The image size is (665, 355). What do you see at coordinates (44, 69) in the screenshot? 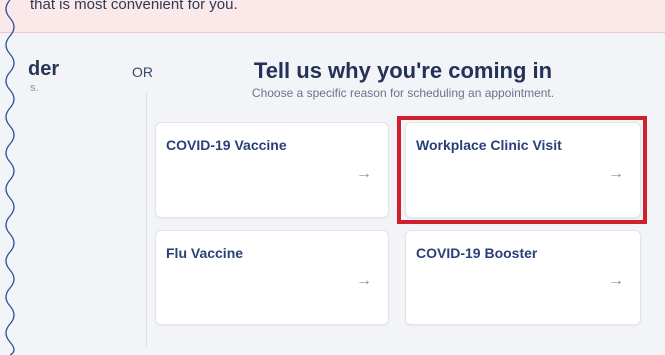
I see `left-panel-heading: der` at bounding box center [44, 69].